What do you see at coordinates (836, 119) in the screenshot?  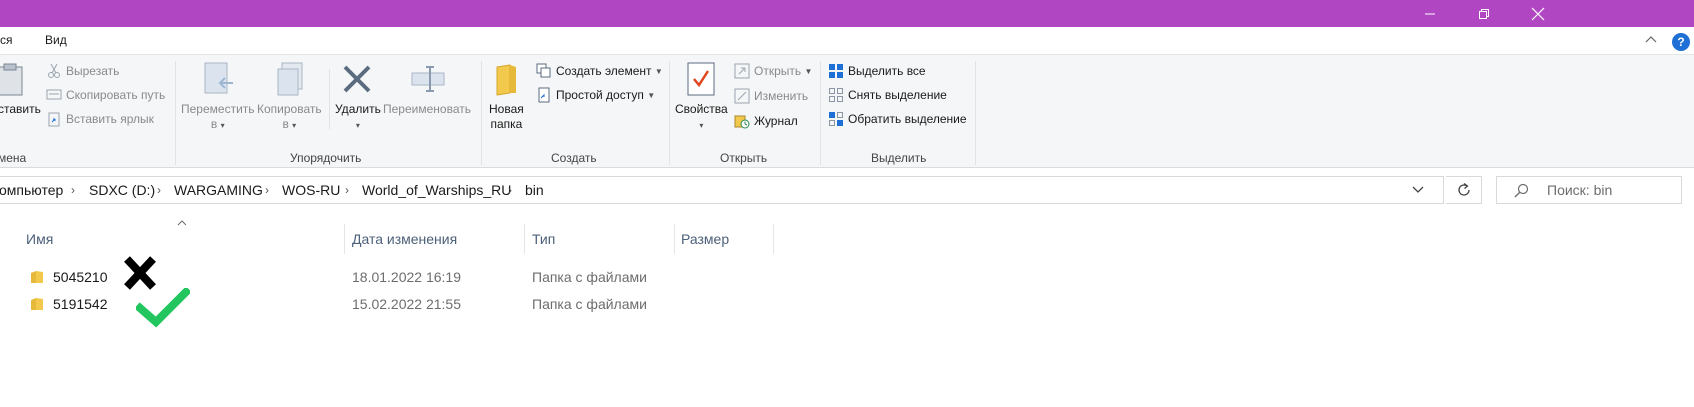 I see `invert-selection-icon` at bounding box center [836, 119].